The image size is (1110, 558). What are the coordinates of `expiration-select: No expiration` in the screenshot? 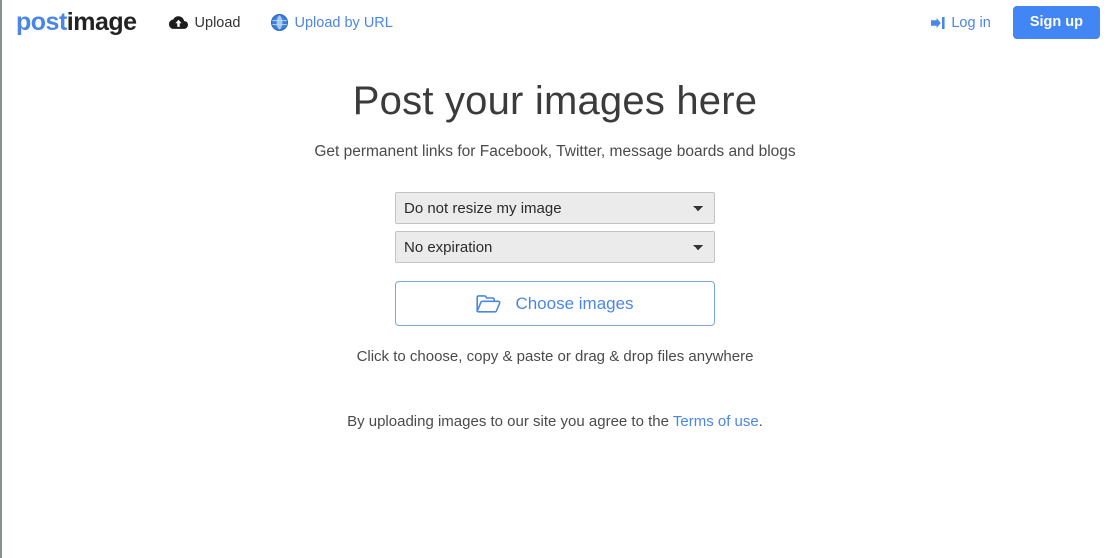 It's located at (555, 247).